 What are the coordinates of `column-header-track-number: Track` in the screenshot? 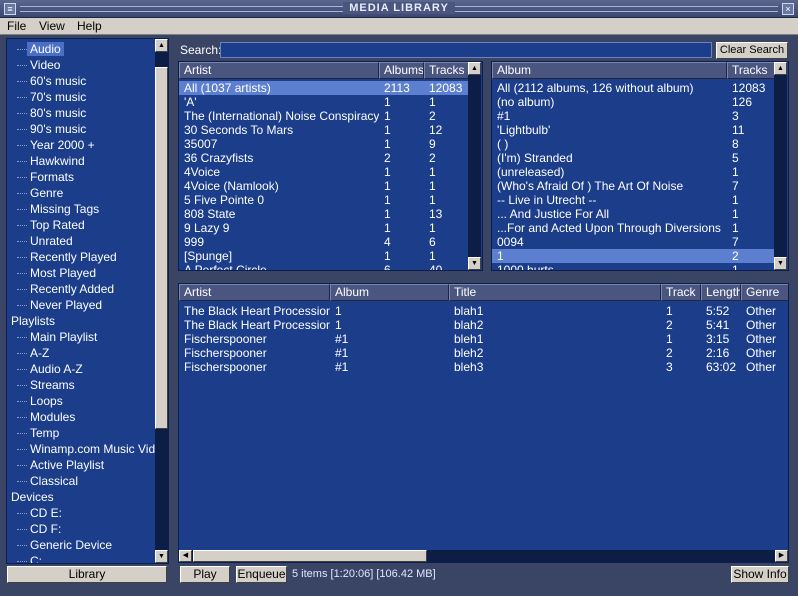 It's located at (681, 292).